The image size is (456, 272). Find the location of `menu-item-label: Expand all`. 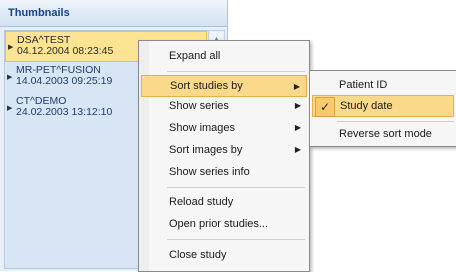

menu-item-label: Expand all is located at coordinates (195, 56).